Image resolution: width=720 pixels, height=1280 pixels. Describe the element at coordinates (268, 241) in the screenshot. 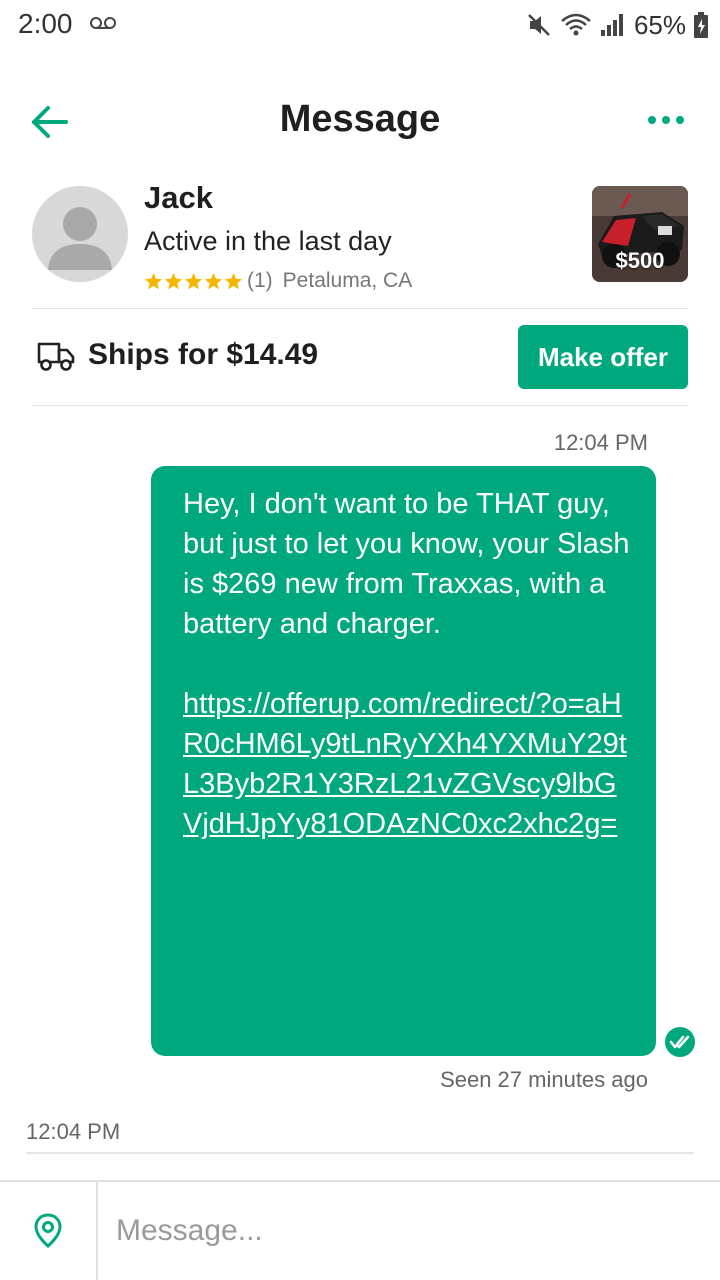

I see `seller-activity: Active in the last day` at that location.